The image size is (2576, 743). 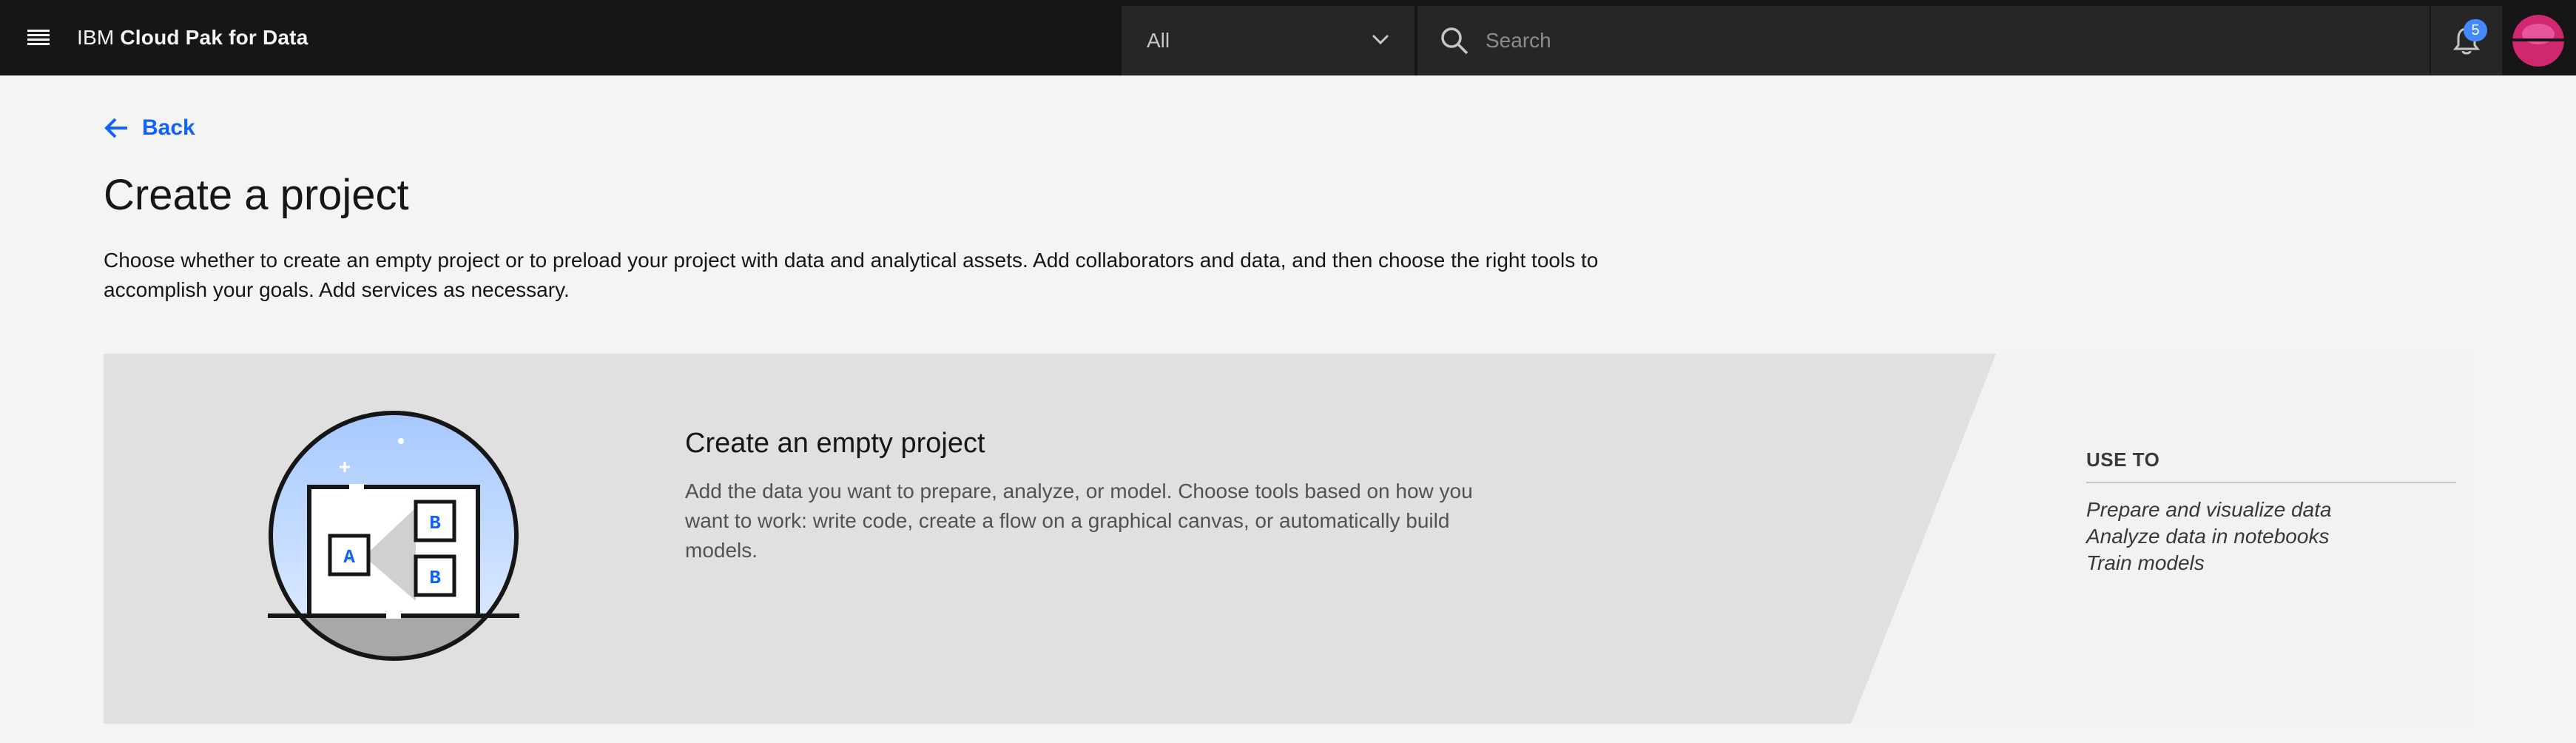 I want to click on illustration-label-b1: B, so click(x=435, y=523).